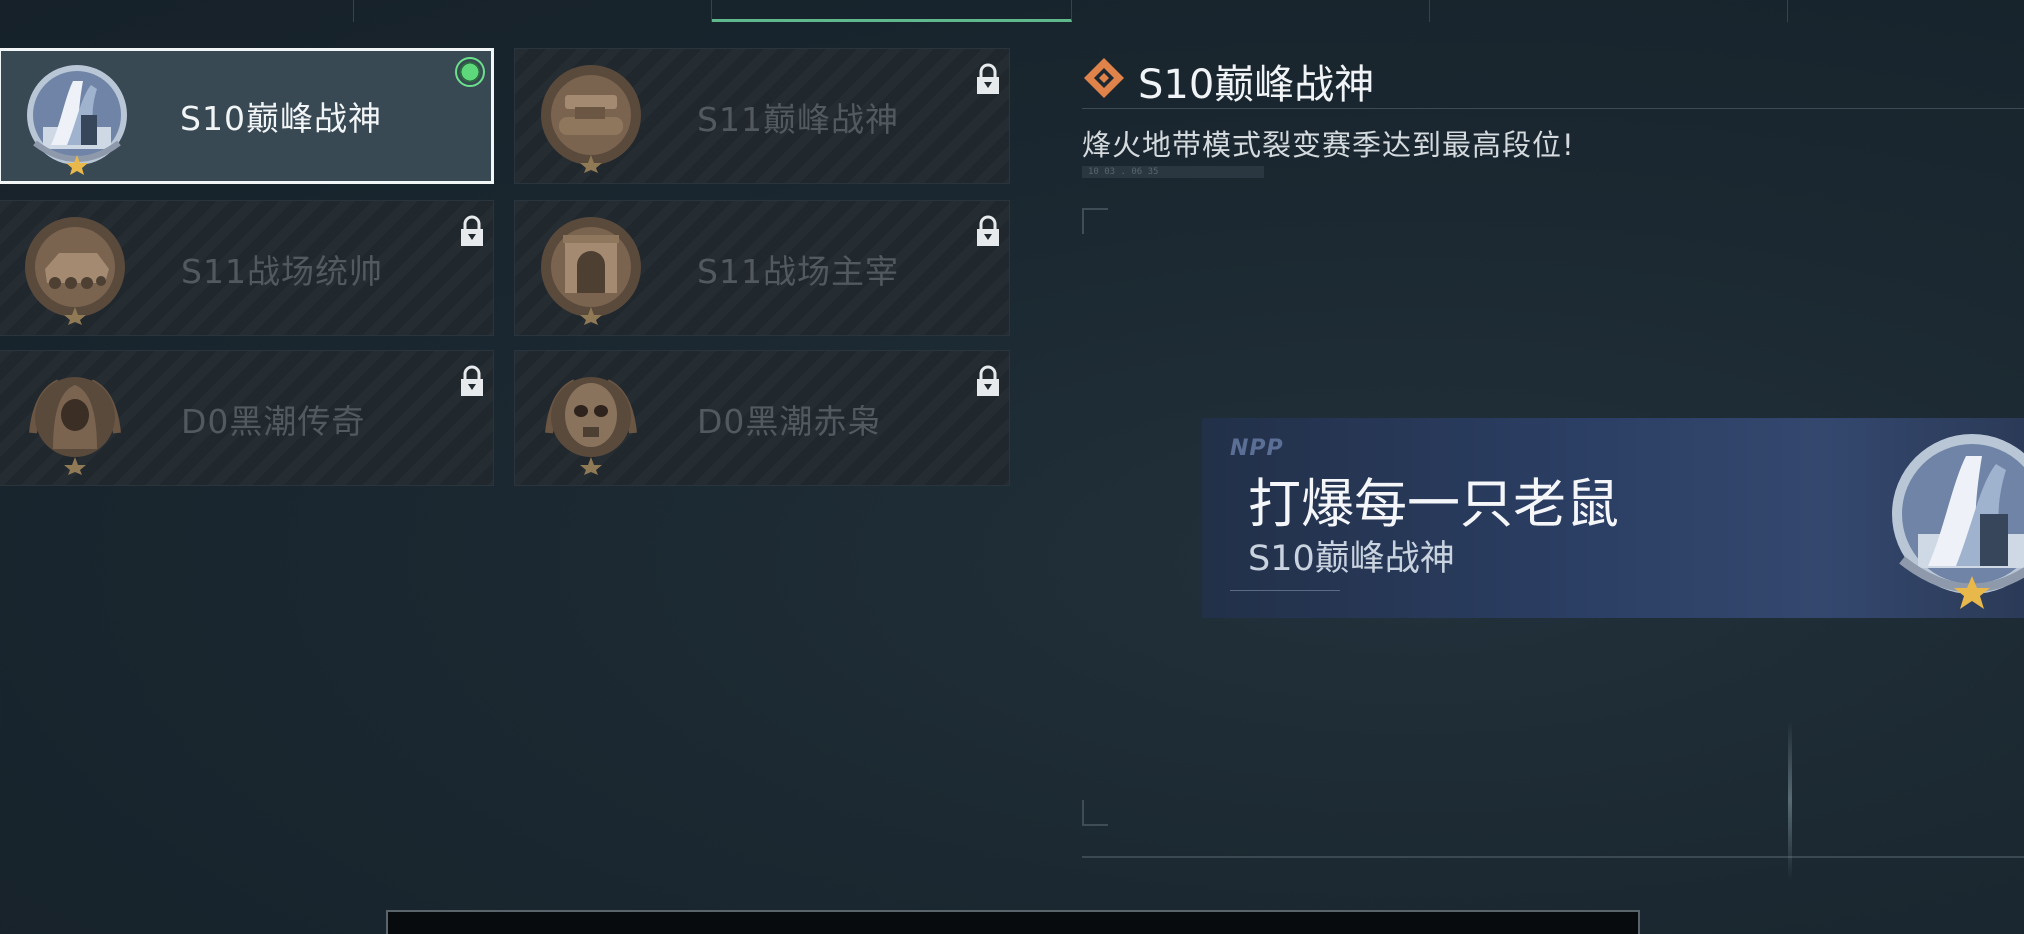 Image resolution: width=2024 pixels, height=934 pixels. I want to click on namecard-subtitle: S10巅峰战神, so click(1351, 559).